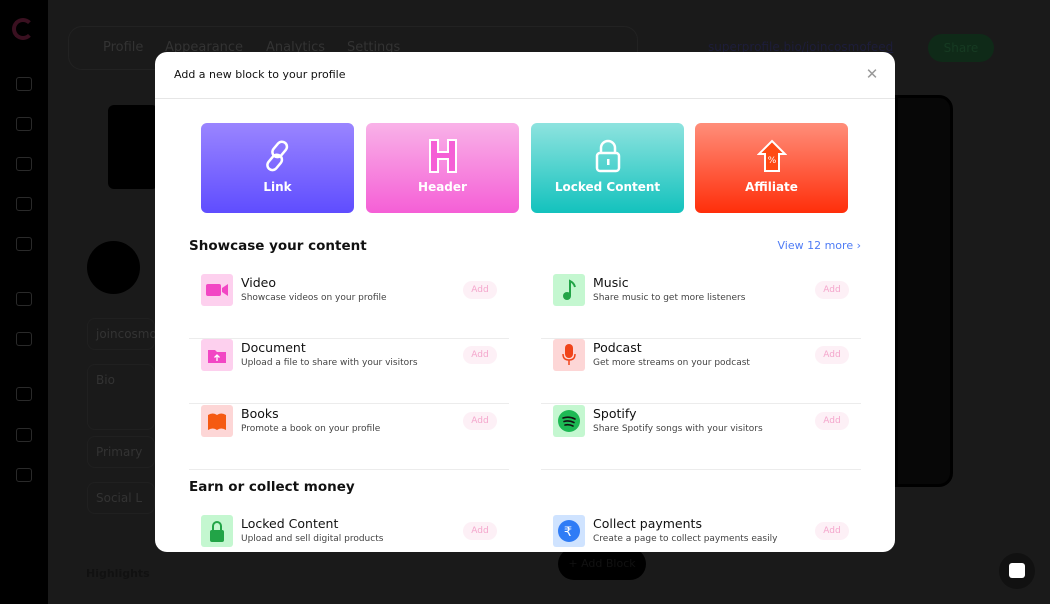 This screenshot has height=604, width=1050. What do you see at coordinates (217, 290) in the screenshot?
I see `video-icon` at bounding box center [217, 290].